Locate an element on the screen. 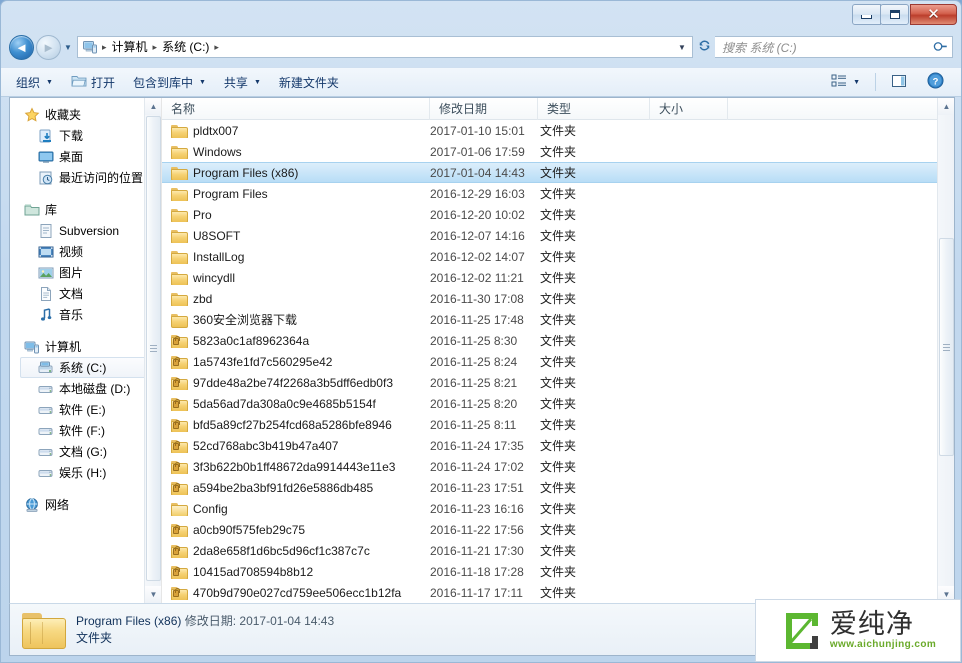 The height and width of the screenshot is (663, 962). sidebar-item-最近访问的位置: 最近访问的位置 is located at coordinates (85, 177).